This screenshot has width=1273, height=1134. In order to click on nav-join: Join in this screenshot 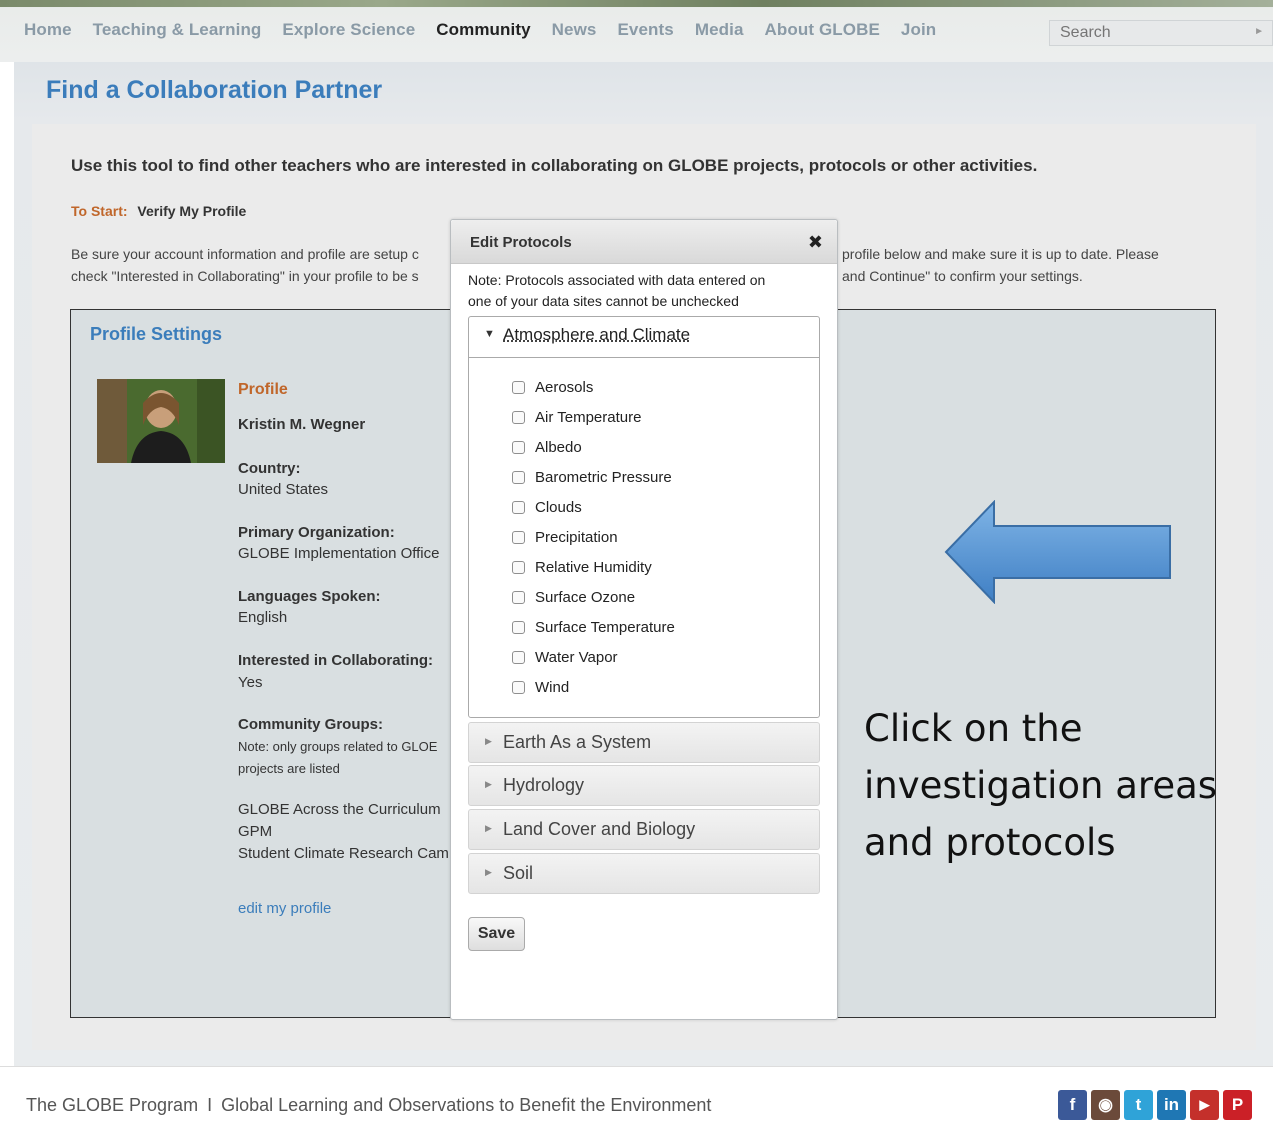, I will do `click(918, 30)`.